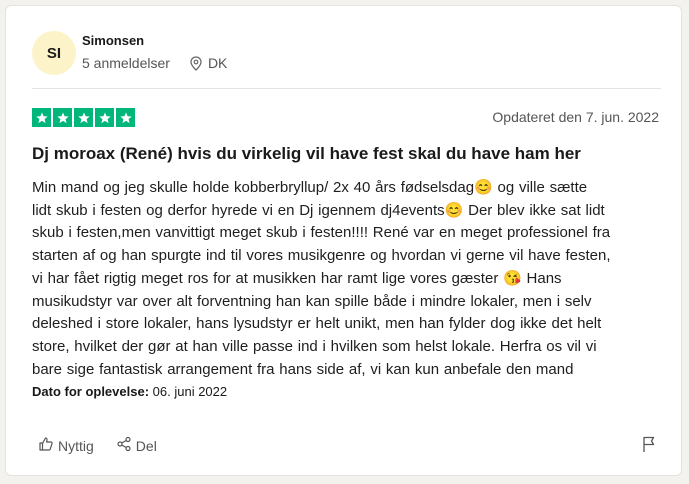 The height and width of the screenshot is (484, 689). I want to click on reviewer-meta: 5 anmeldelser DK, so click(154, 63).